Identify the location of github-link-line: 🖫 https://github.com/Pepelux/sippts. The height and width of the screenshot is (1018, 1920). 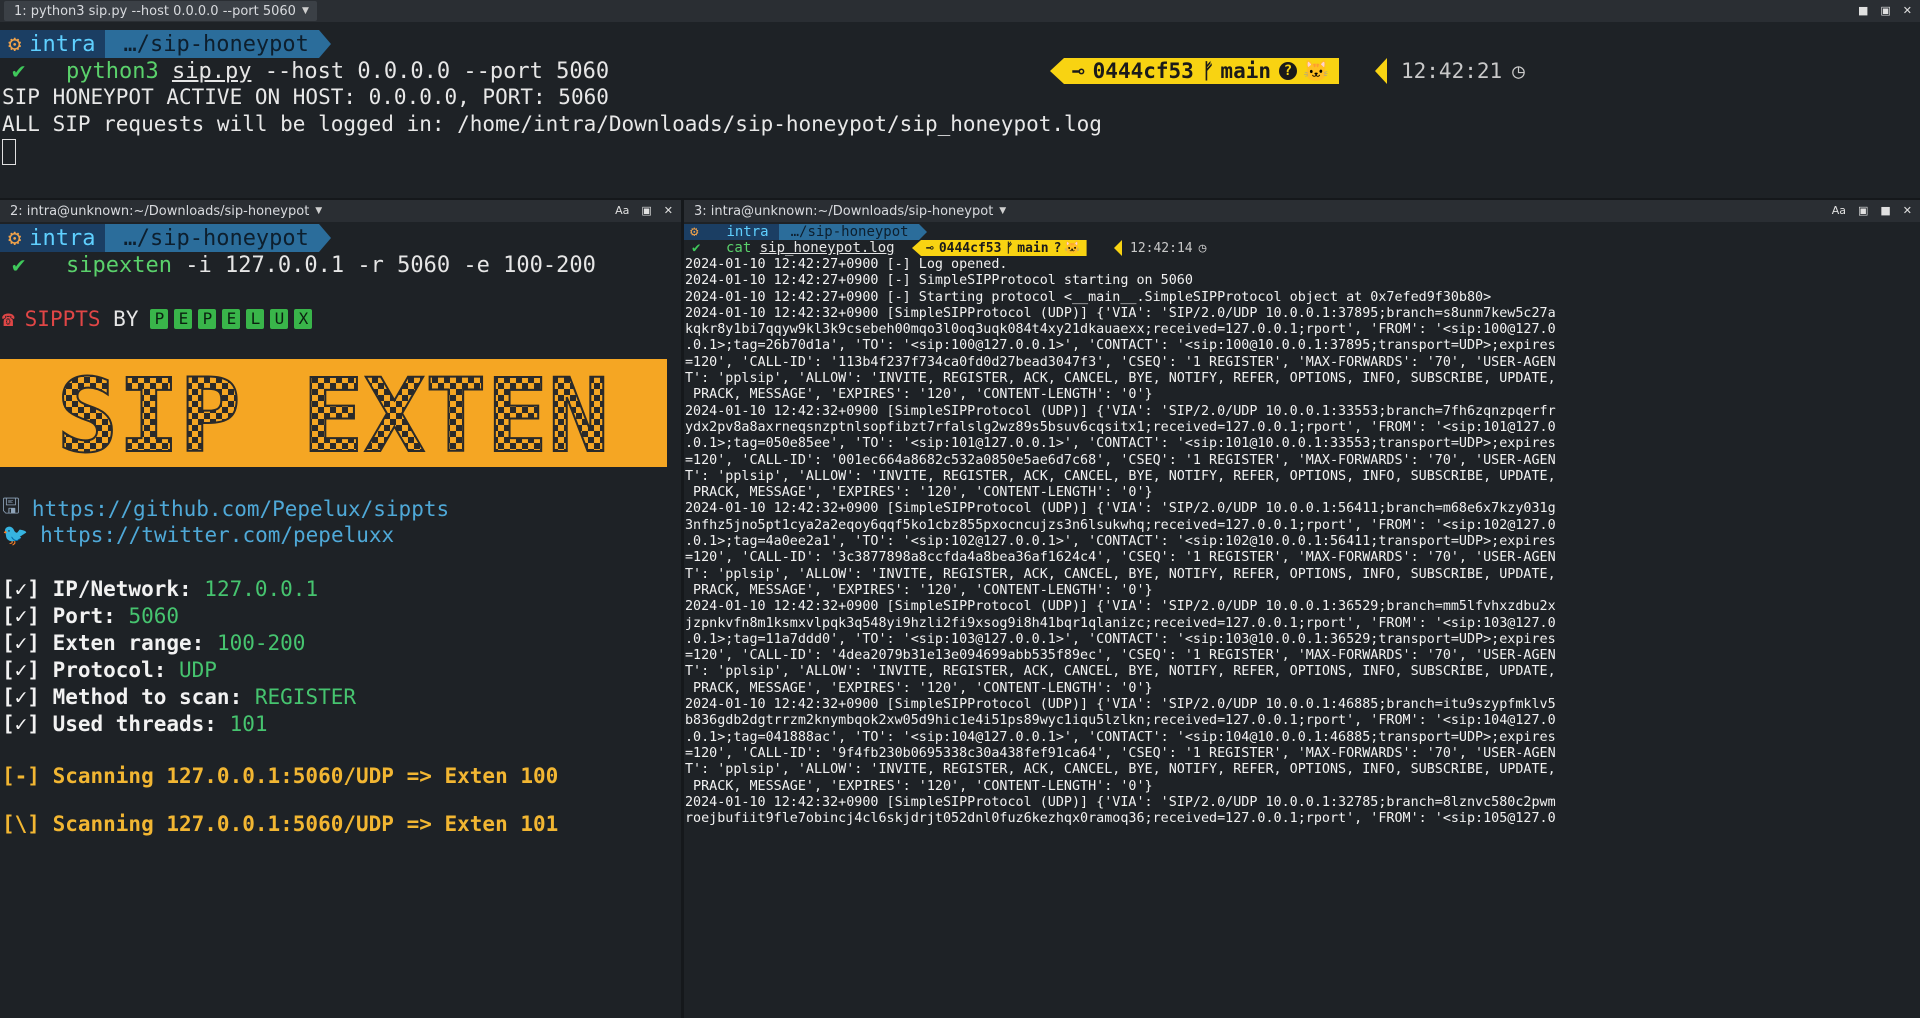
(225, 508).